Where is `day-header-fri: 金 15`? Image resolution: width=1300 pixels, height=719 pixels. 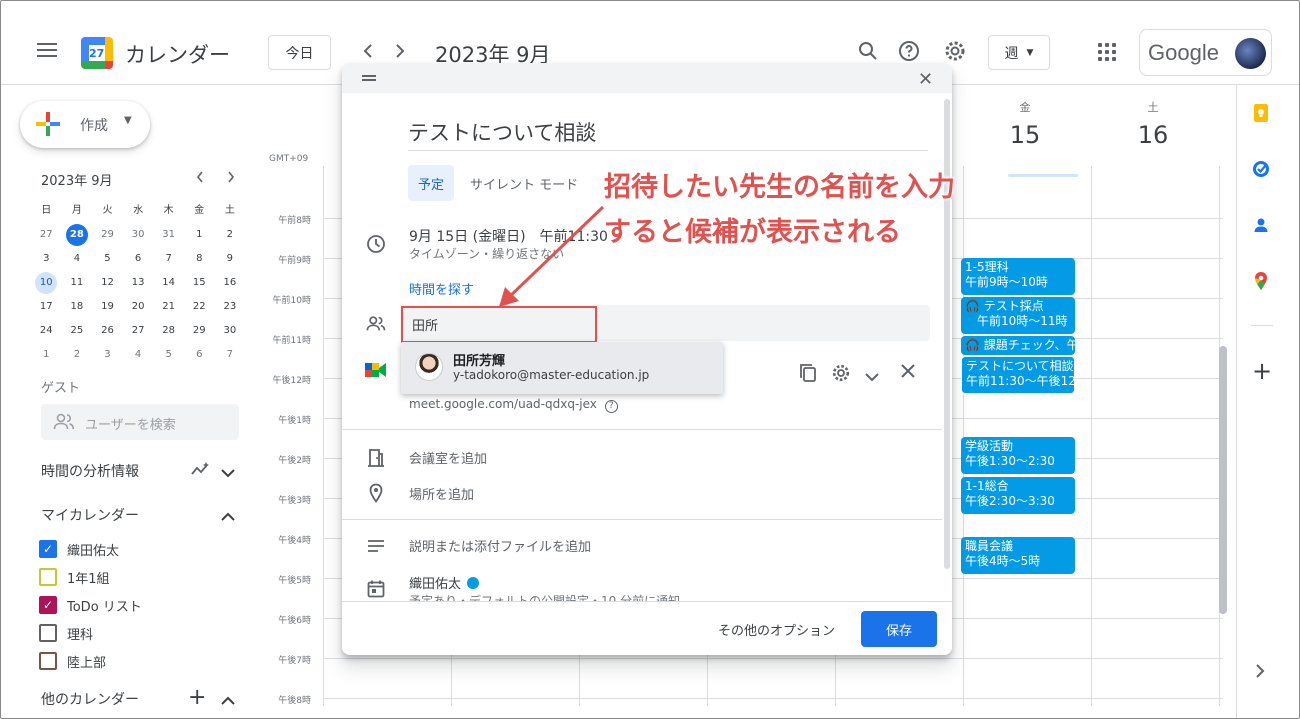 day-header-fri: 金 15 is located at coordinates (1025, 124).